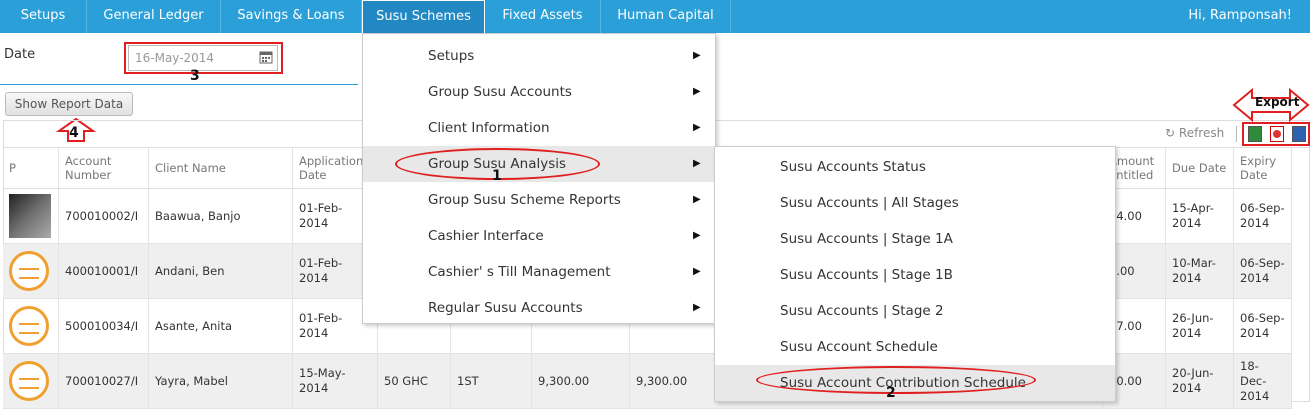 The height and width of the screenshot is (409, 1310). What do you see at coordinates (543, 16) in the screenshot?
I see `nav-fixed-assets: Fixed Assets` at bounding box center [543, 16].